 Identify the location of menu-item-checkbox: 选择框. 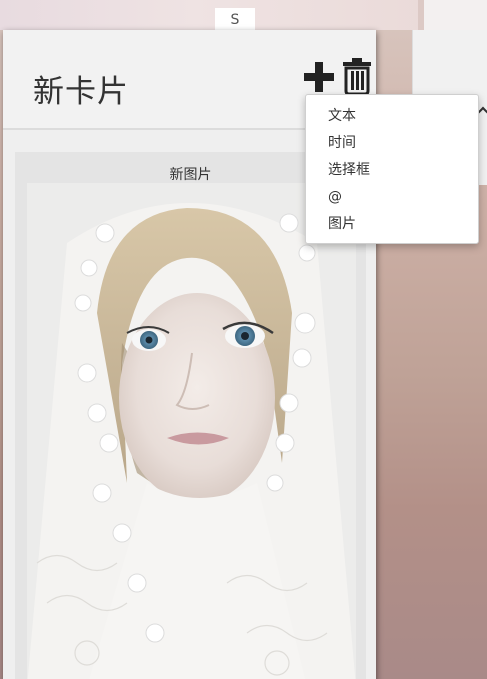
(392, 170).